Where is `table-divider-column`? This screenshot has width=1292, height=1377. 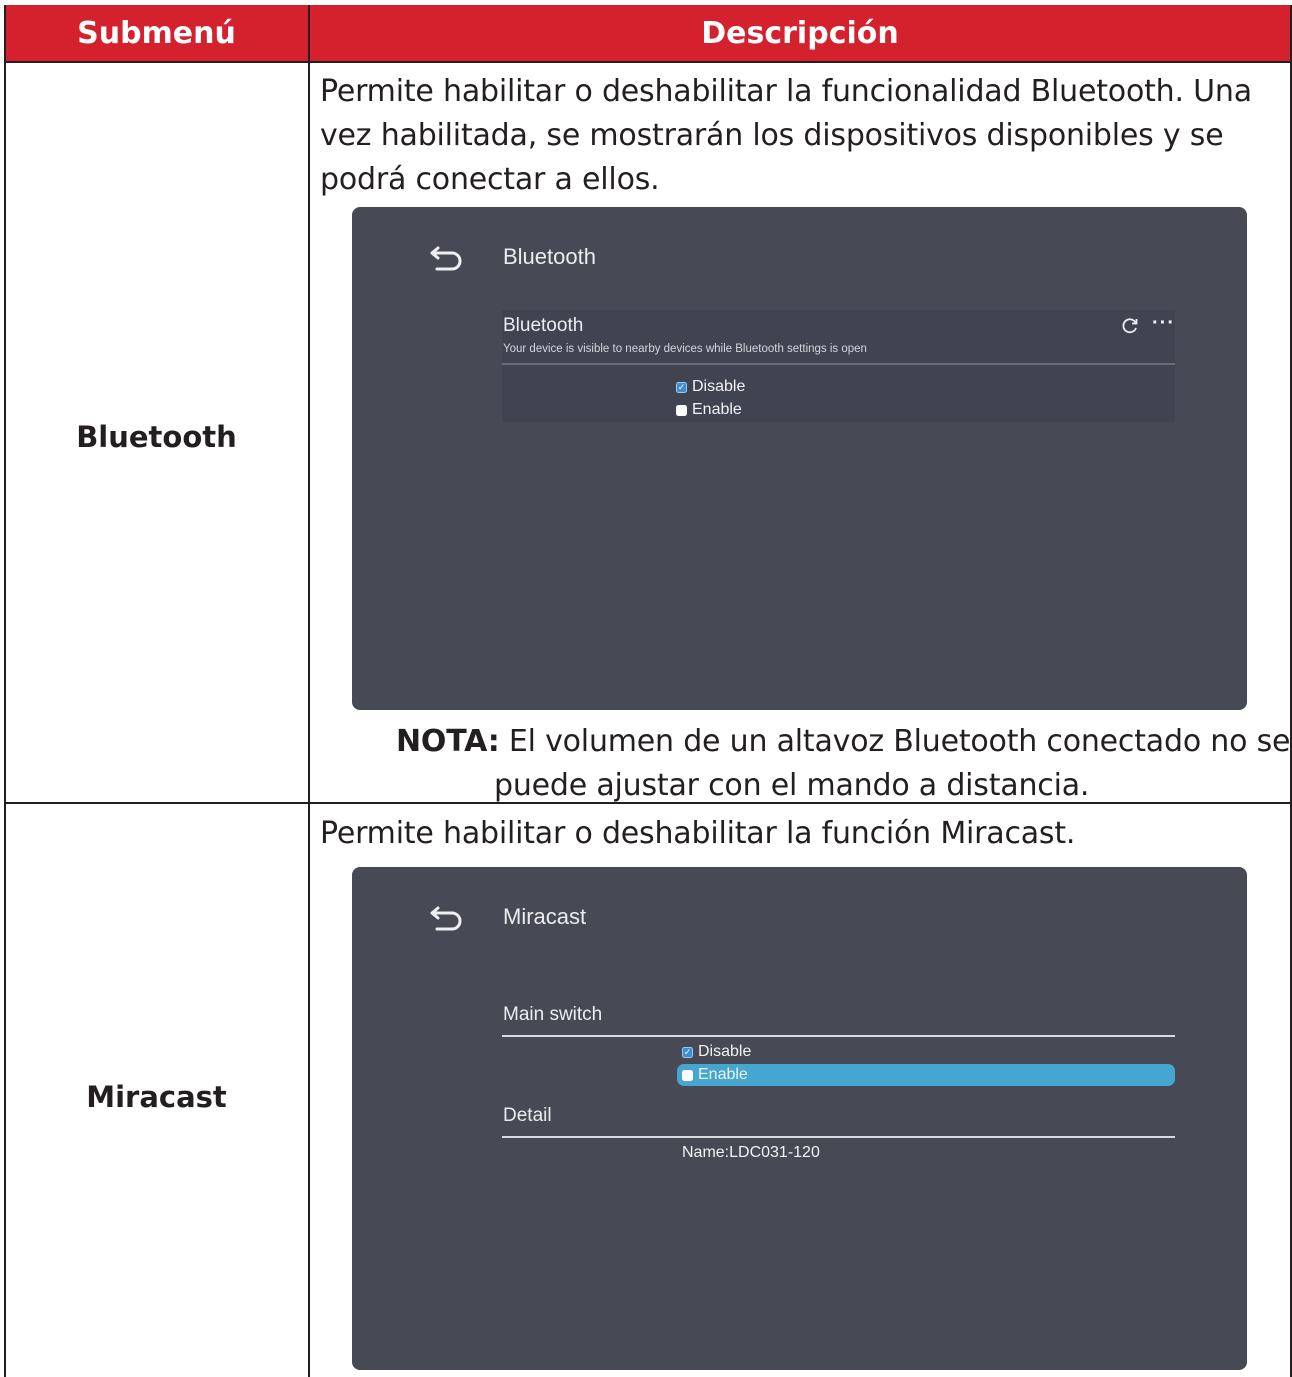
table-divider-column is located at coordinates (309, 691).